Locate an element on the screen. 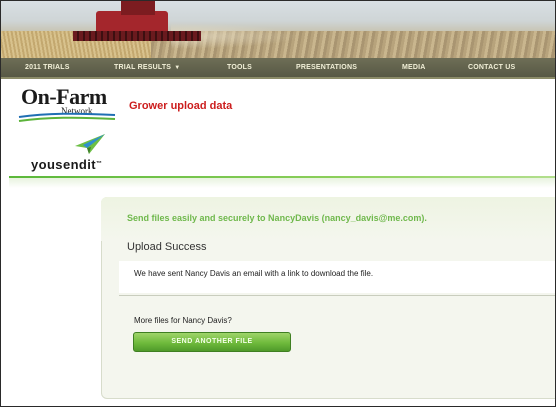 The image size is (556, 407). header-shade is located at coordinates (282, 183).